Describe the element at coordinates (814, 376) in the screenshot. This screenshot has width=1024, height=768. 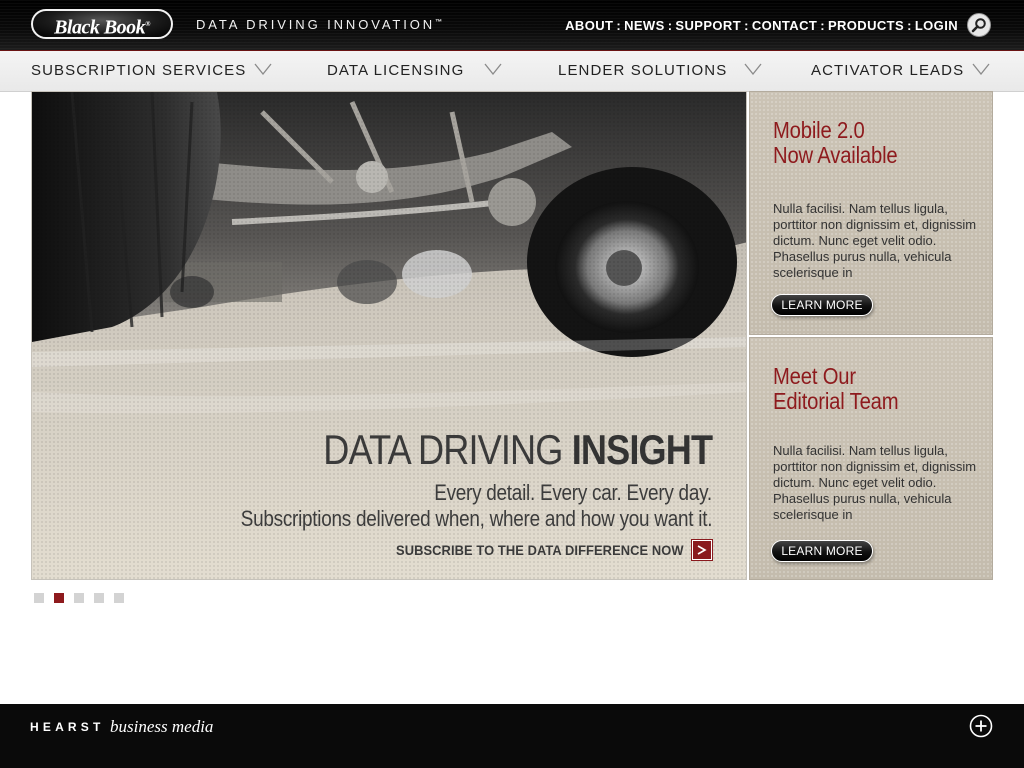
I see `promo-title-line-1: Meet Our` at that location.